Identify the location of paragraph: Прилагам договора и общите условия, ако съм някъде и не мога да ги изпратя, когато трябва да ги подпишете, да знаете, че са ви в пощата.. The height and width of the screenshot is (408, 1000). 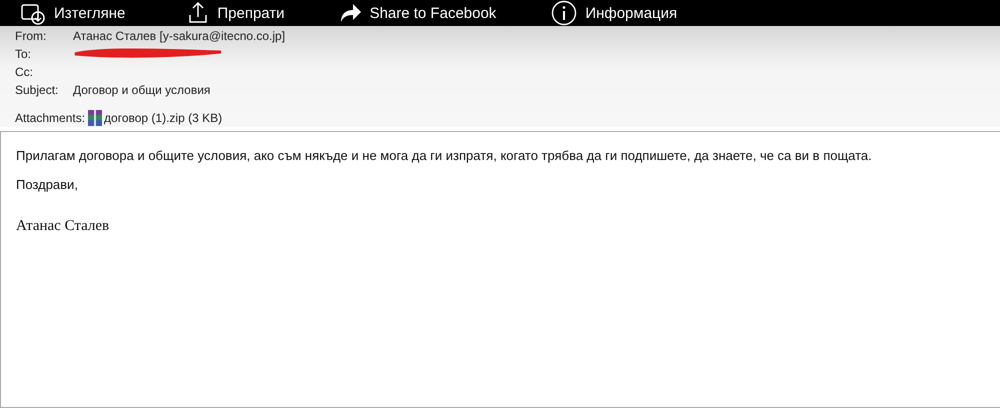
(444, 155).